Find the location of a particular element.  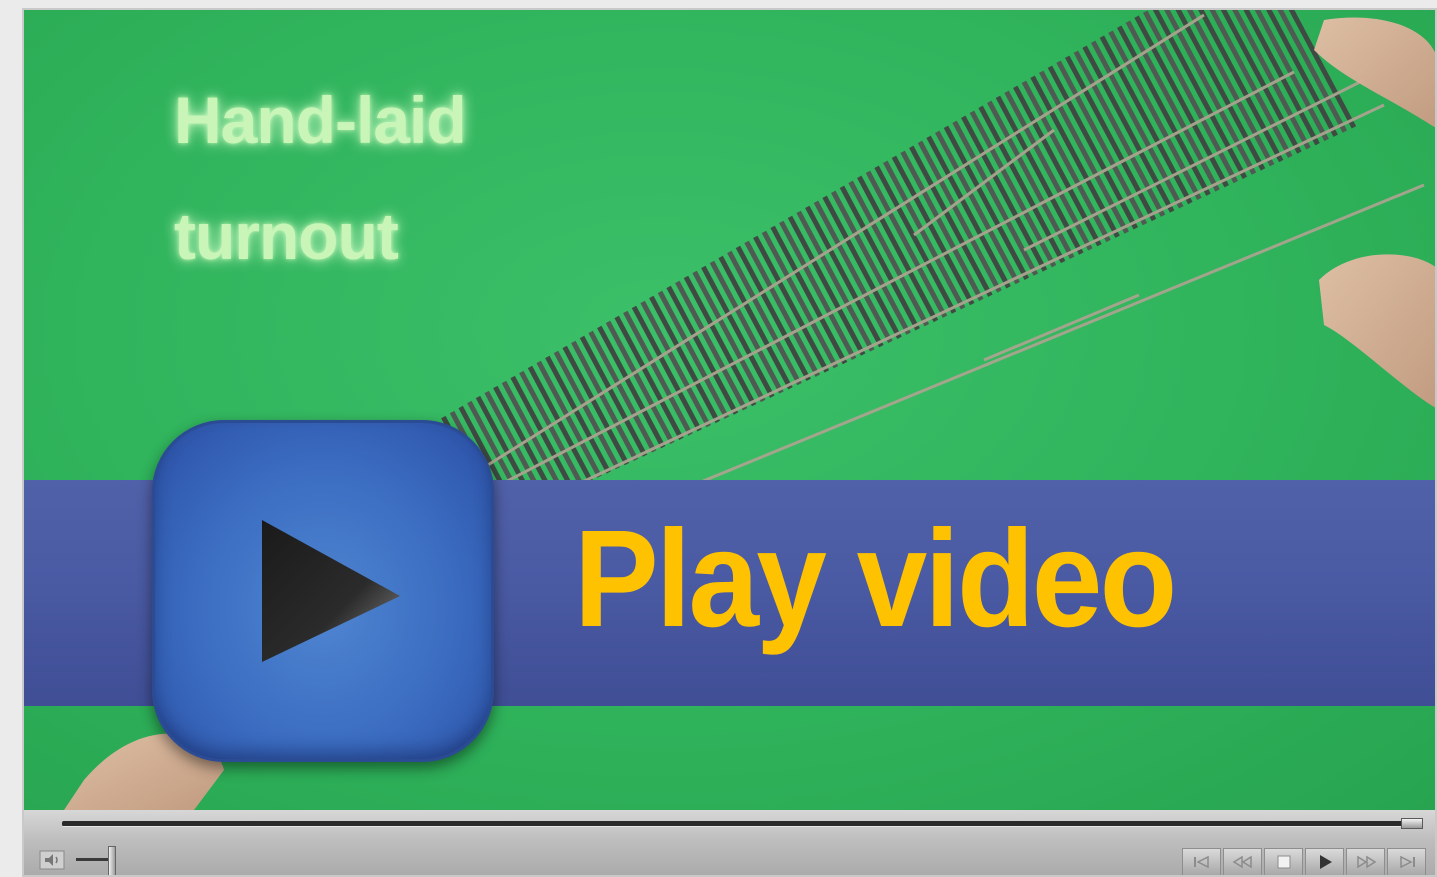

stop-icon is located at coordinates (1283, 862).